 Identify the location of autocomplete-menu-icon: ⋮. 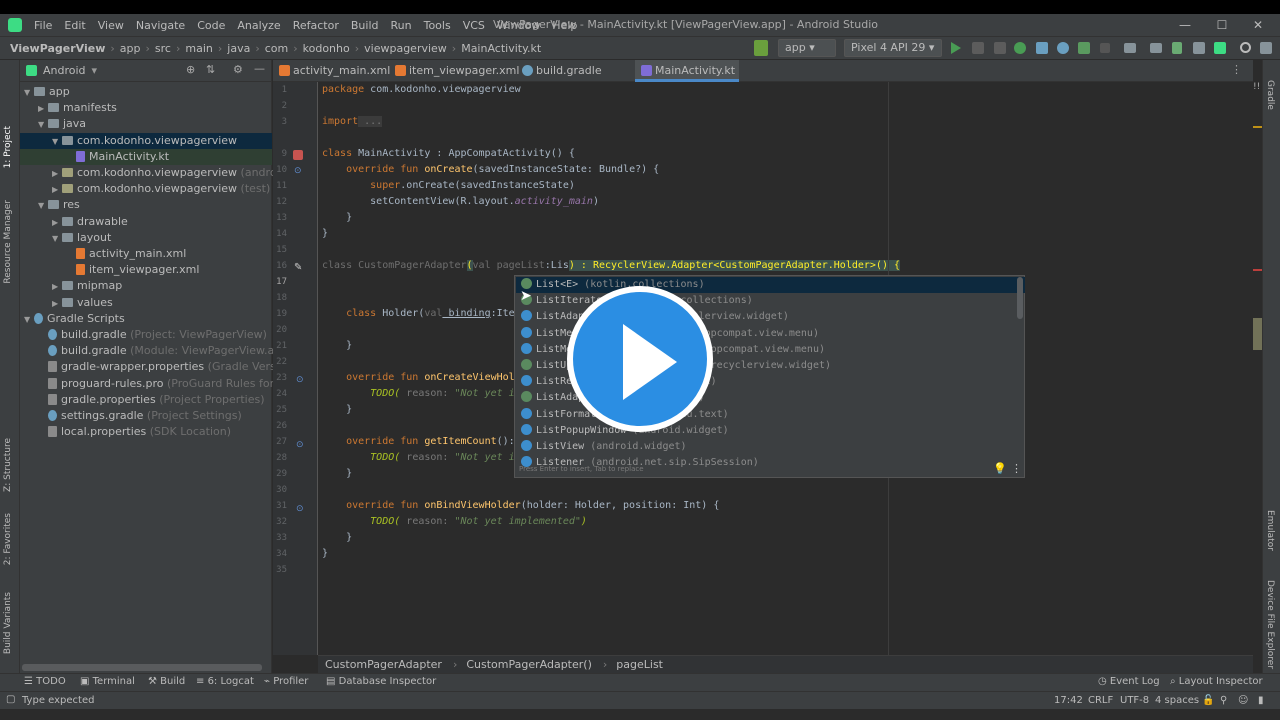
(1016, 468).